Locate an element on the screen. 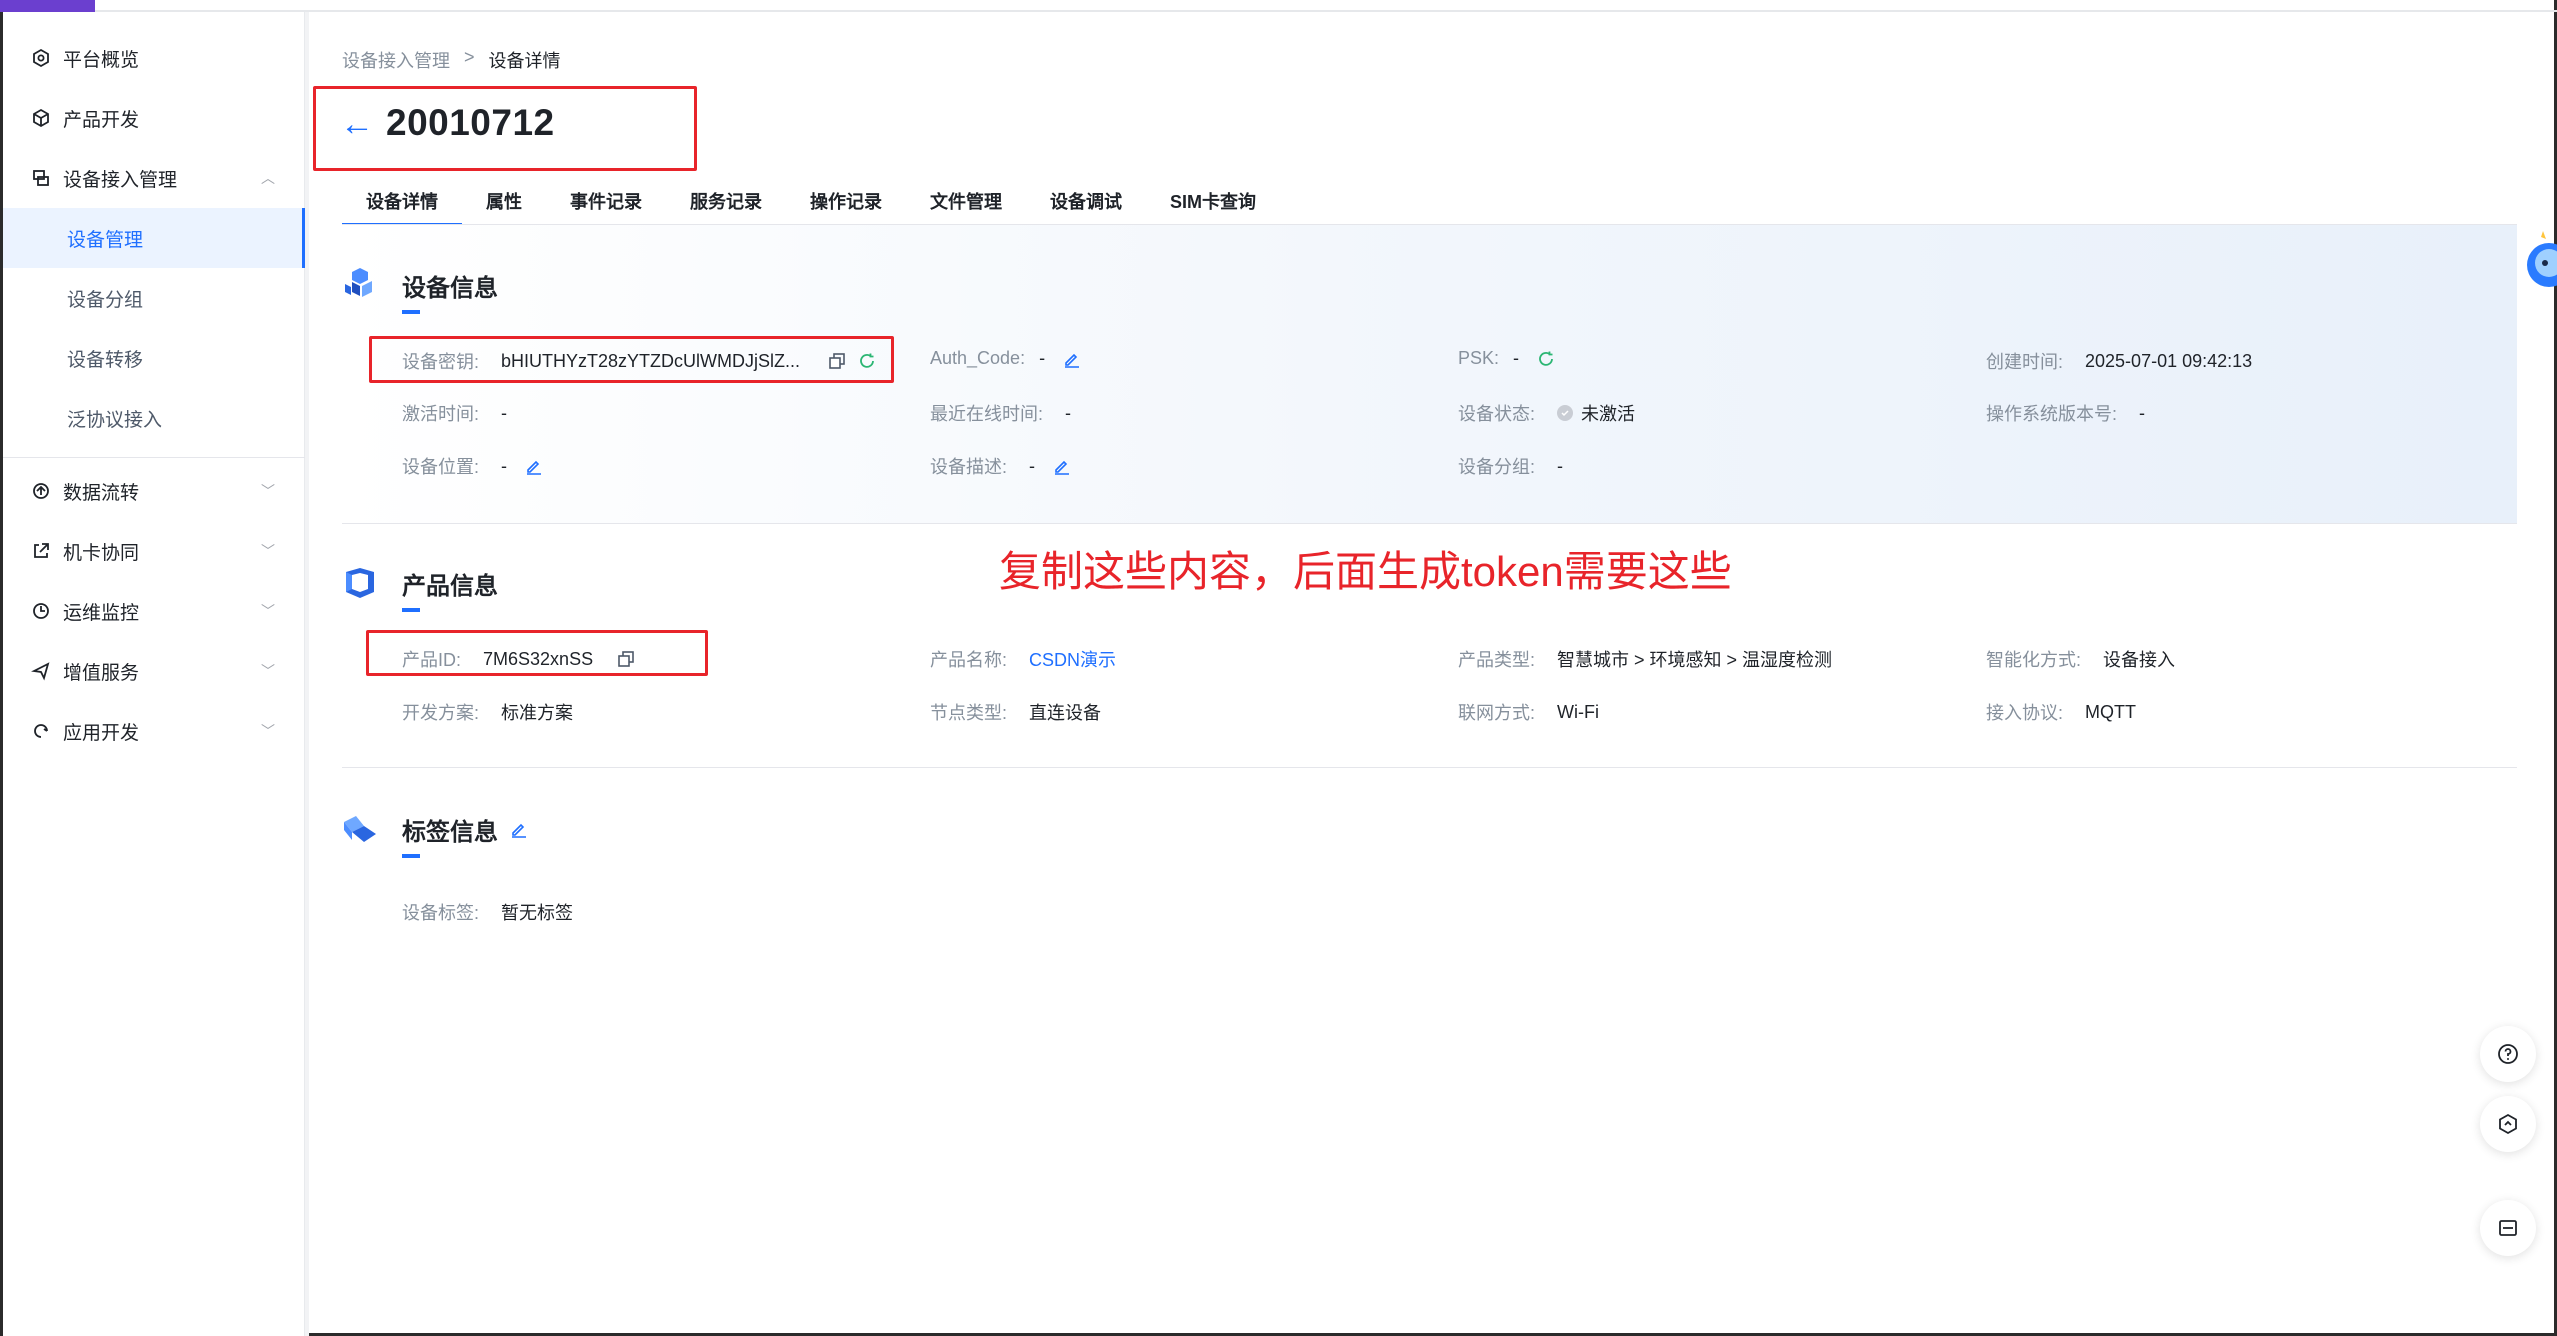 Image resolution: width=2557 pixels, height=1336 pixels. service-button is located at coordinates (2508, 1124).